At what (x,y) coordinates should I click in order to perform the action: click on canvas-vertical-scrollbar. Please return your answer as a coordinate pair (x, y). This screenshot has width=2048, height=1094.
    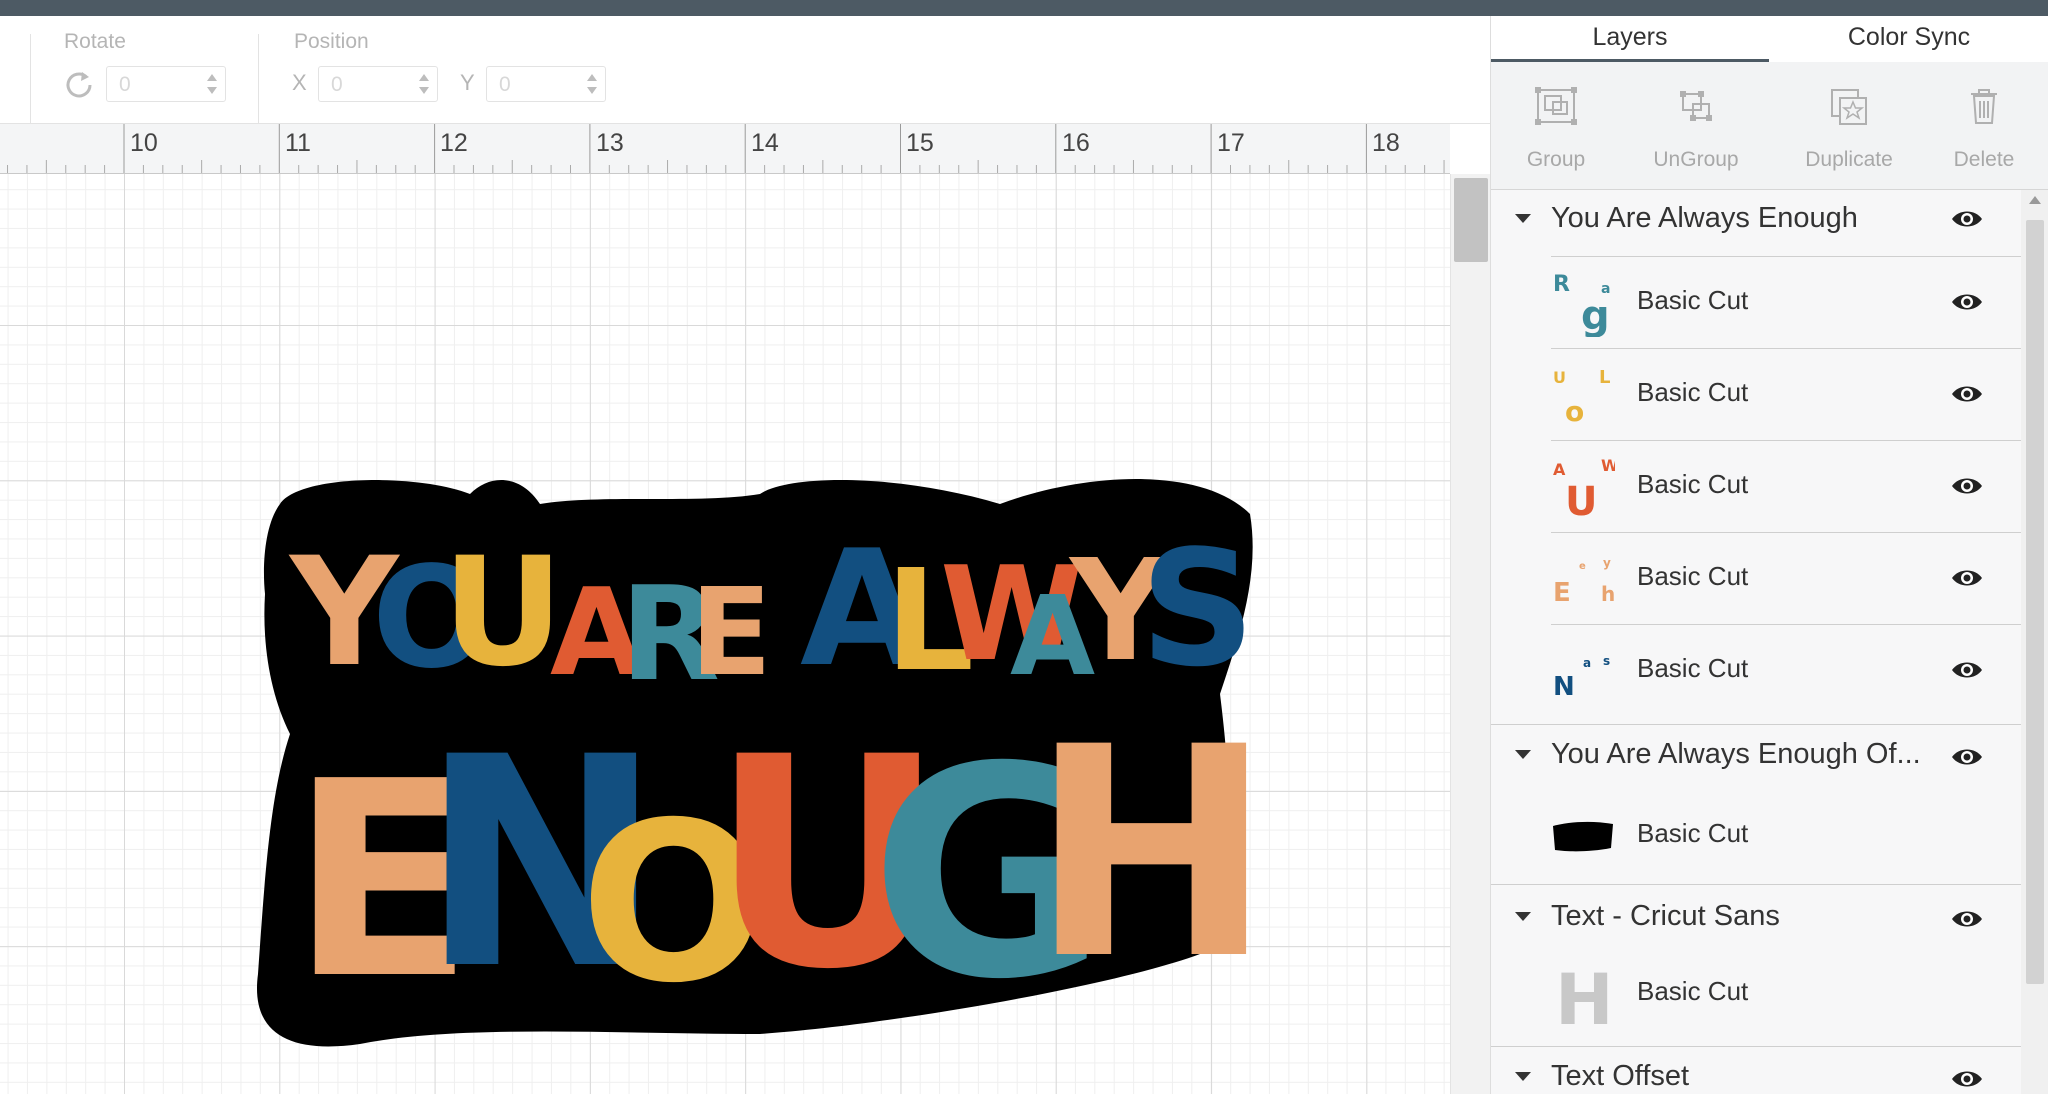
    Looking at the image, I should click on (1470, 634).